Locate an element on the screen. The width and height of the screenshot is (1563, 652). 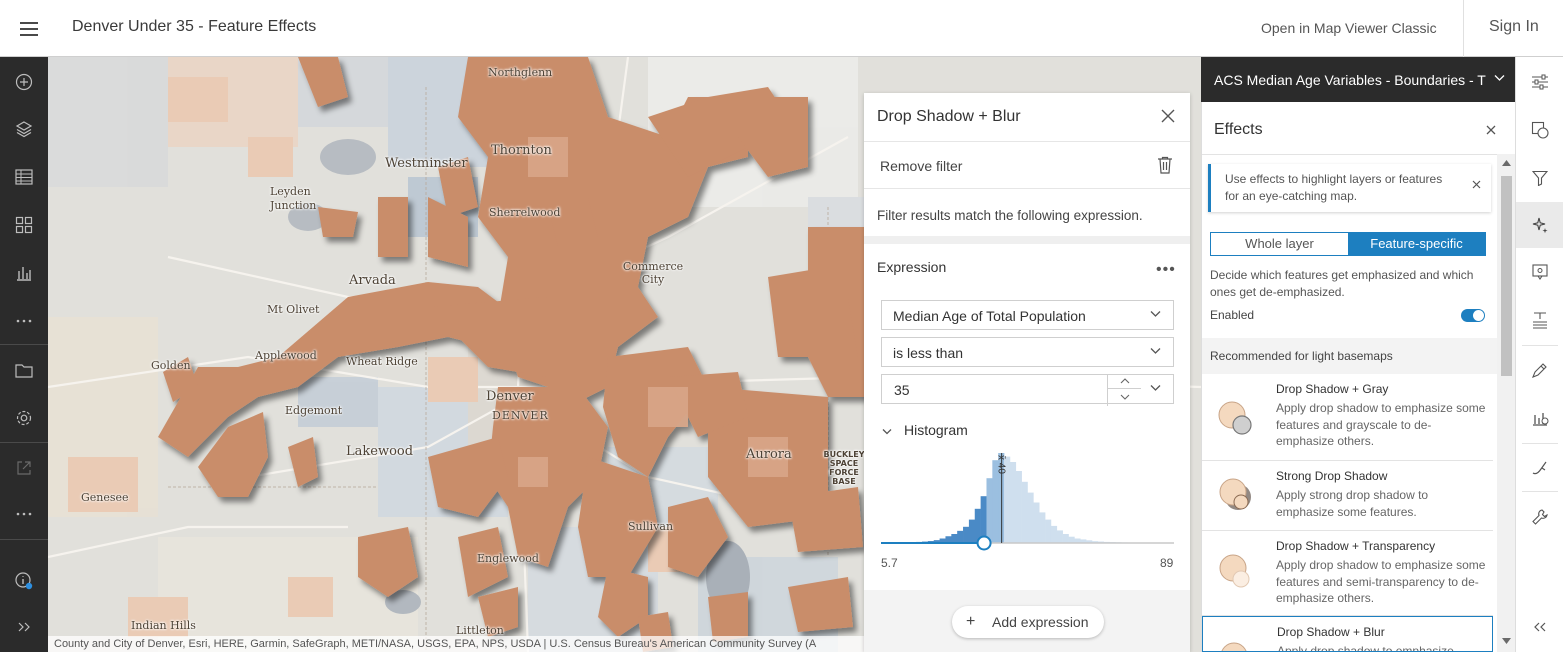
expression-more-icon: ••• is located at coordinates (1166, 270).